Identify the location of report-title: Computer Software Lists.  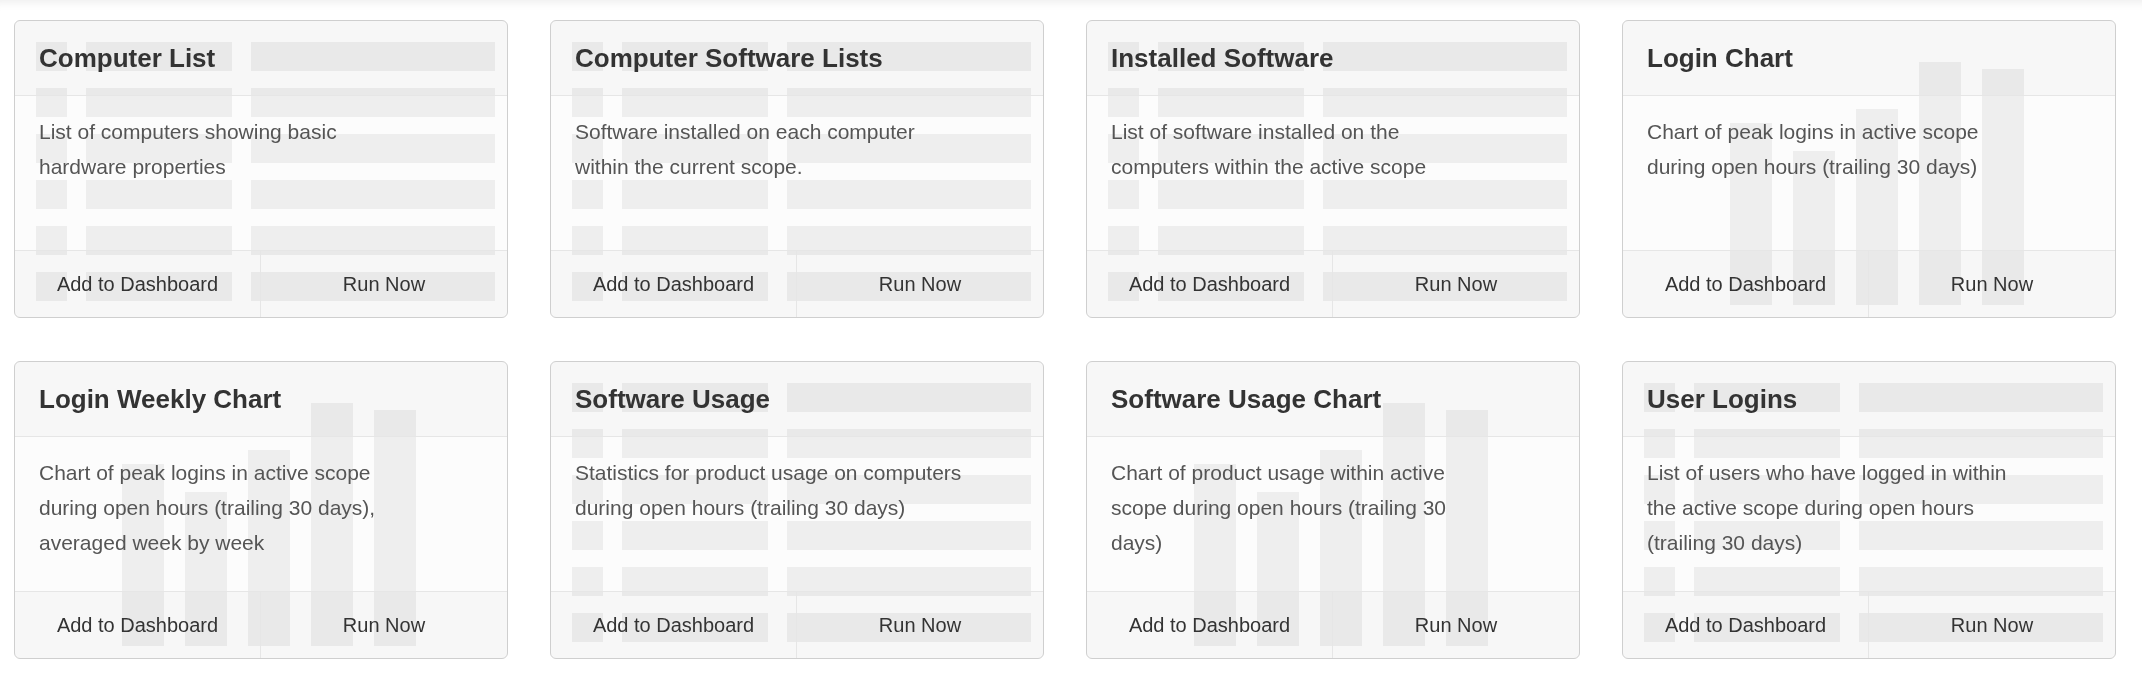
(729, 58).